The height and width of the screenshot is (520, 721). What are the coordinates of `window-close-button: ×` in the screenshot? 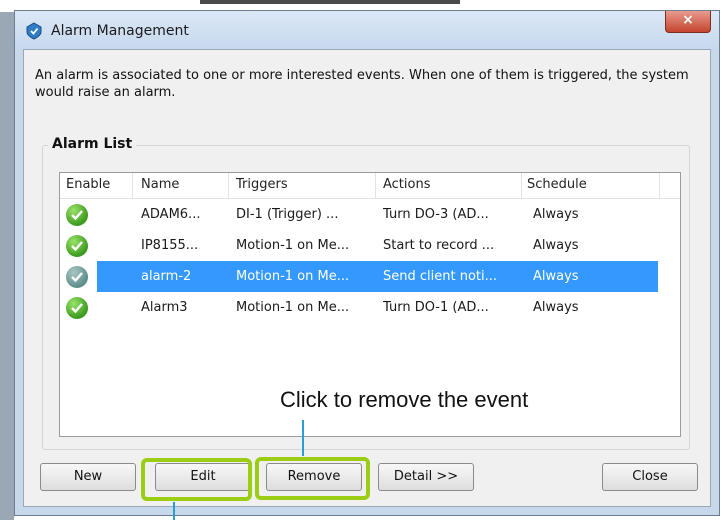 It's located at (688, 22).